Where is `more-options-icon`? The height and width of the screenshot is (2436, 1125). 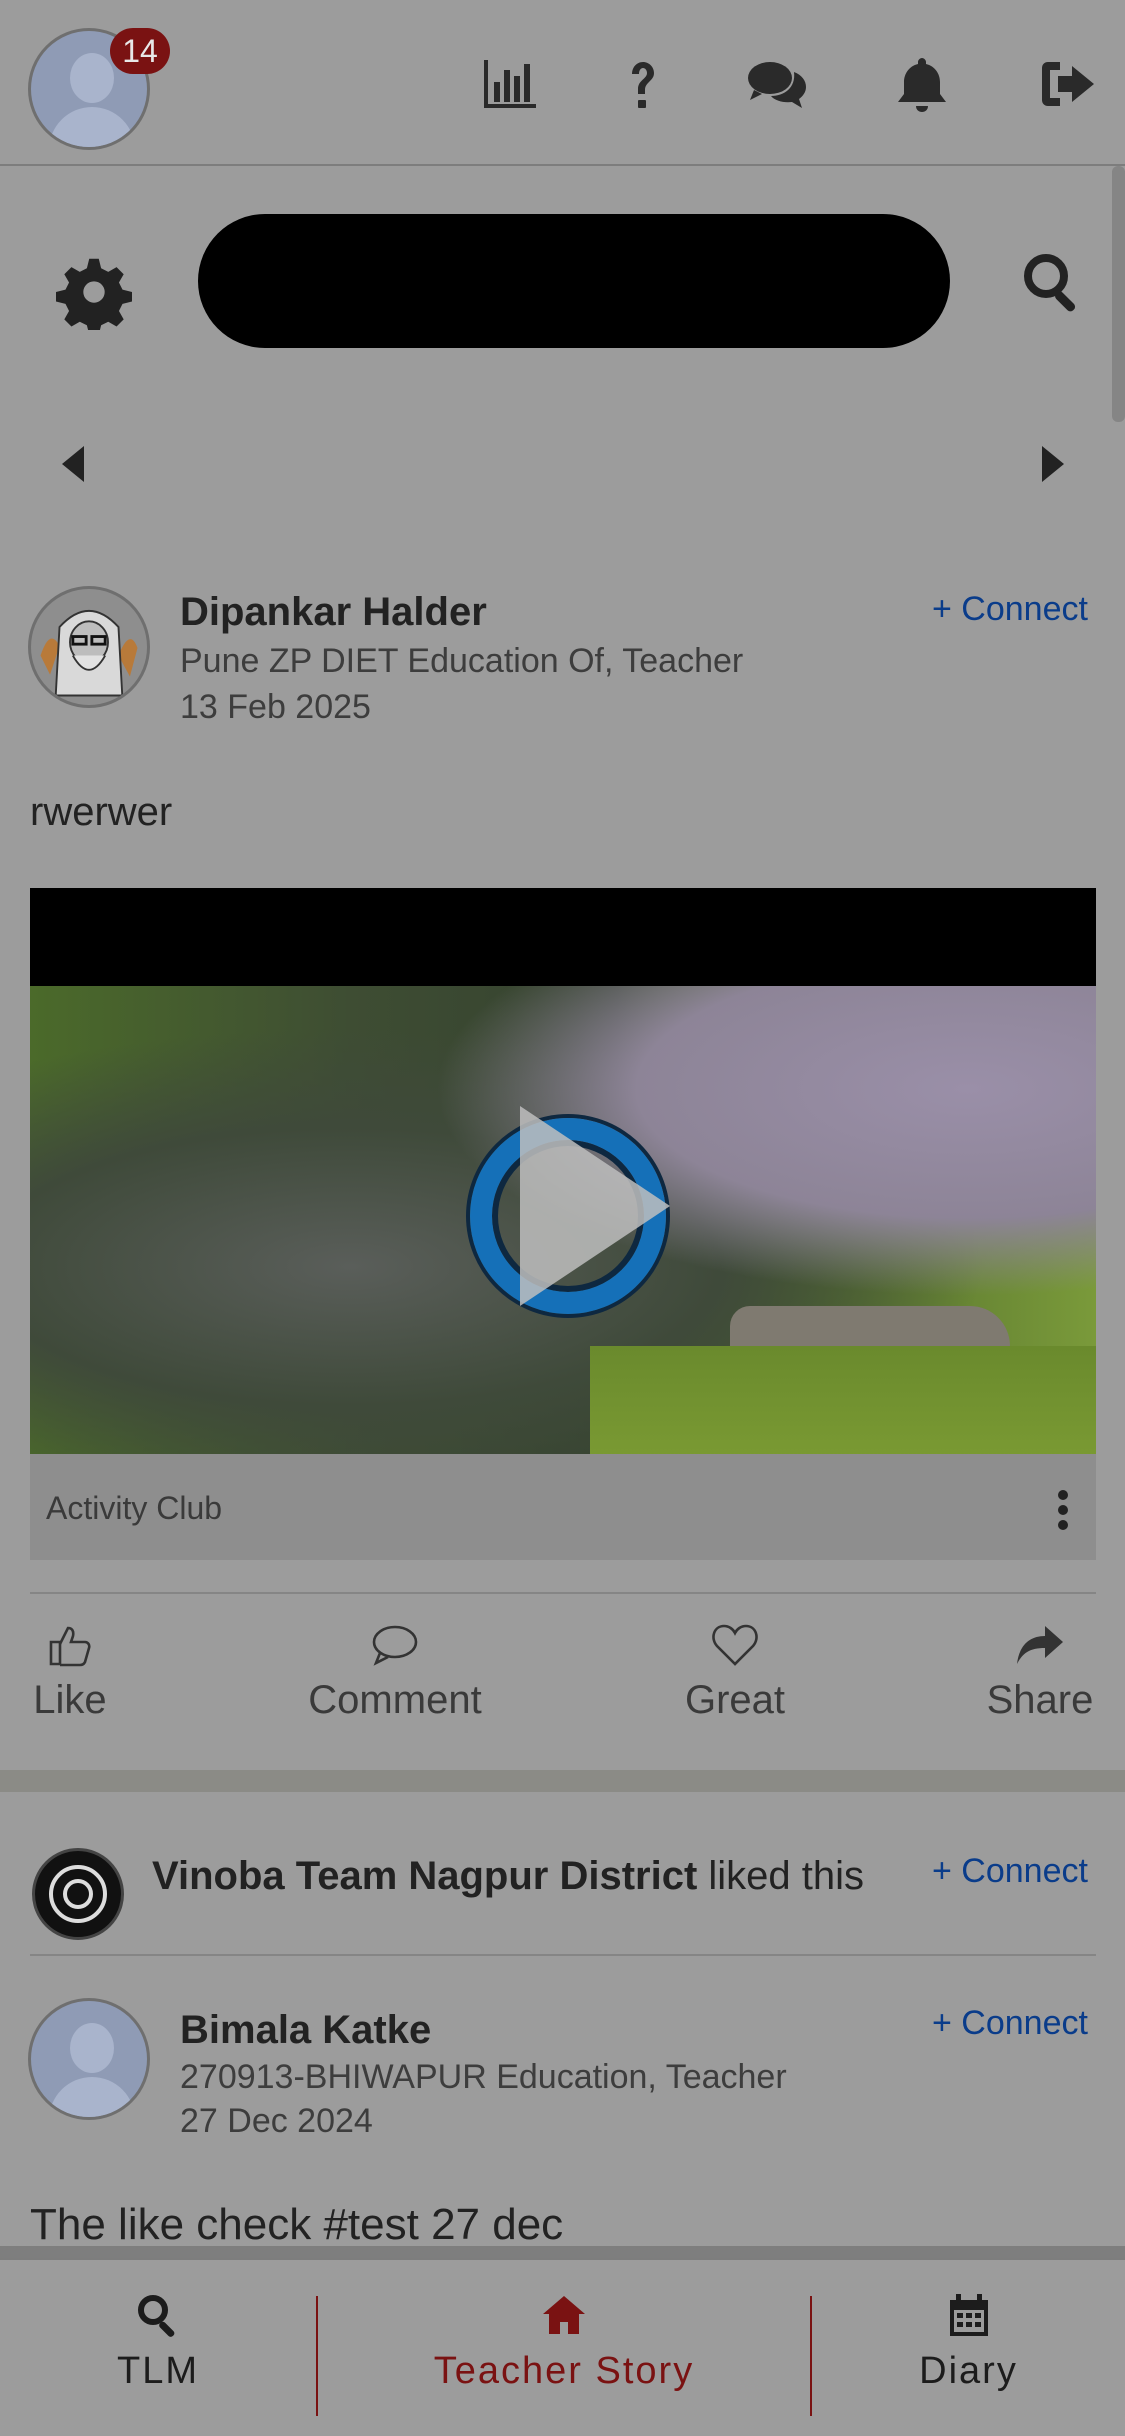 more-options-icon is located at coordinates (1064, 1510).